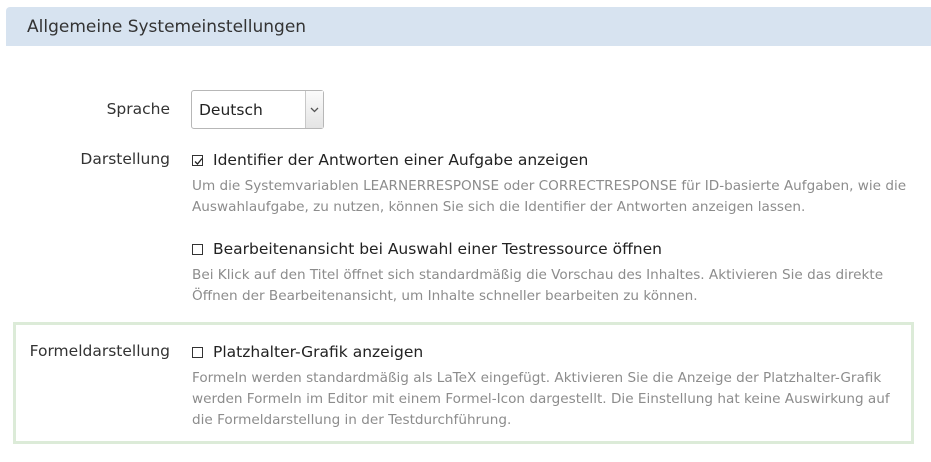  I want to click on display-label: Darstellung, so click(125, 159).